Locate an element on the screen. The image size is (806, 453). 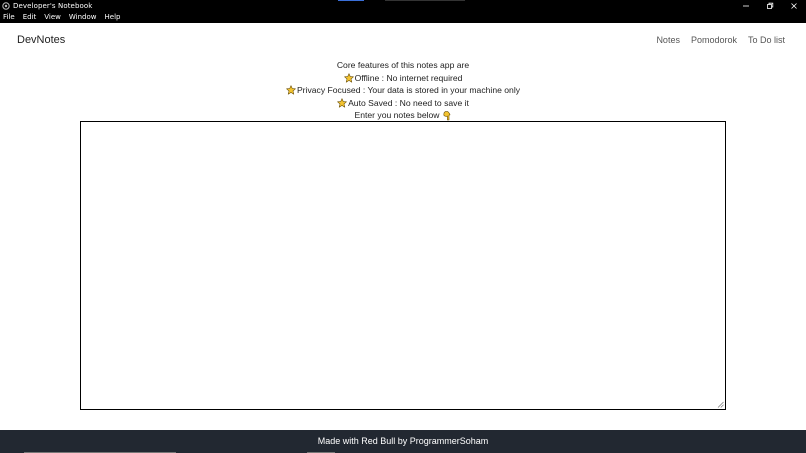
restore-icon is located at coordinates (770, 5).